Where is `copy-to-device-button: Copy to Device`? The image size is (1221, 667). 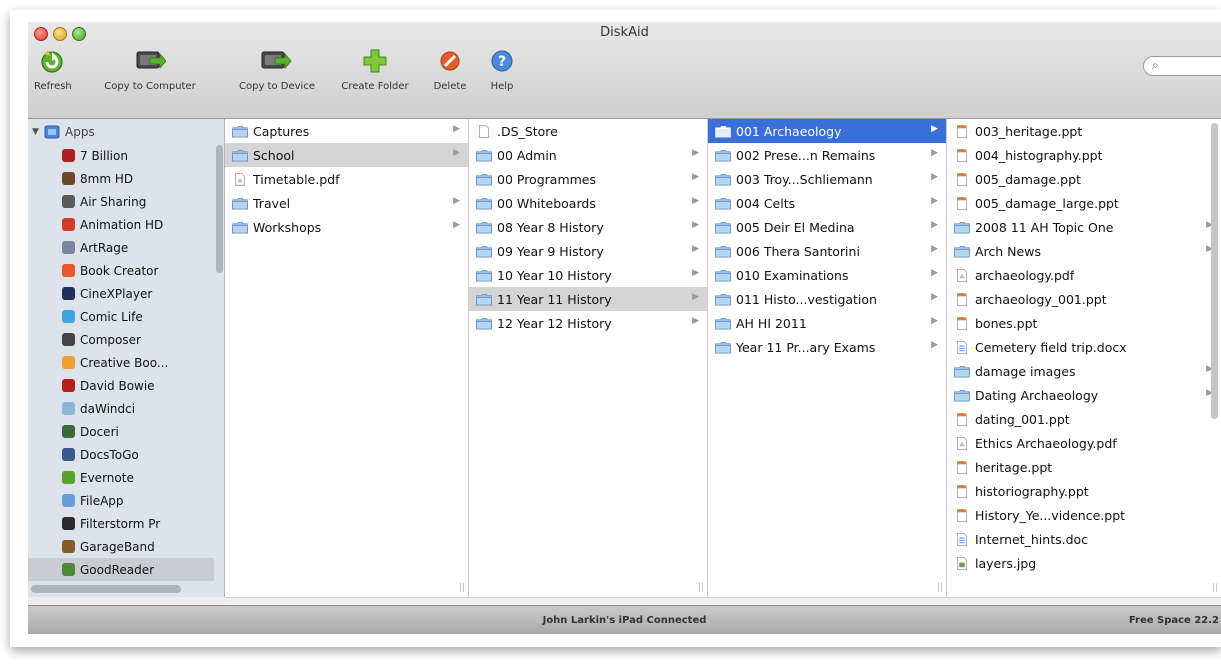
copy-to-device-button: Copy to Device is located at coordinates (277, 69).